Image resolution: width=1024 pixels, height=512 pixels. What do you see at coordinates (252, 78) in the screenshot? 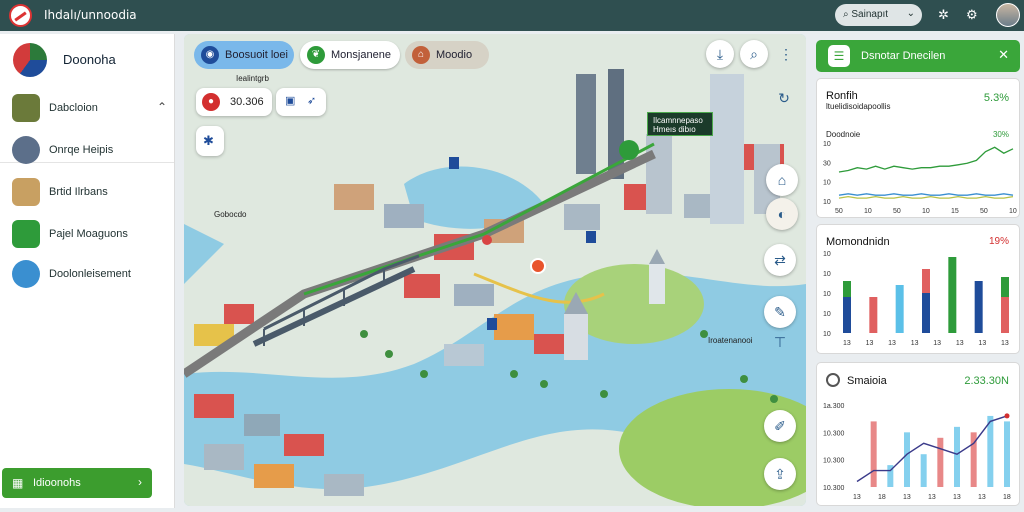
I see `map-subtitle: Iealintgrb` at bounding box center [252, 78].